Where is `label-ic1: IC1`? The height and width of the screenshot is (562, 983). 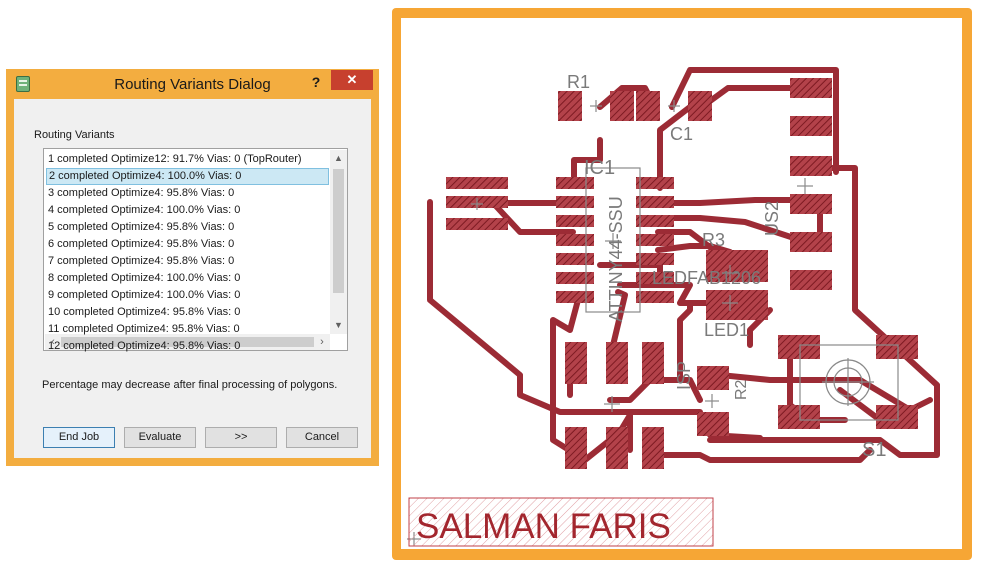 label-ic1: IC1 is located at coordinates (599, 168).